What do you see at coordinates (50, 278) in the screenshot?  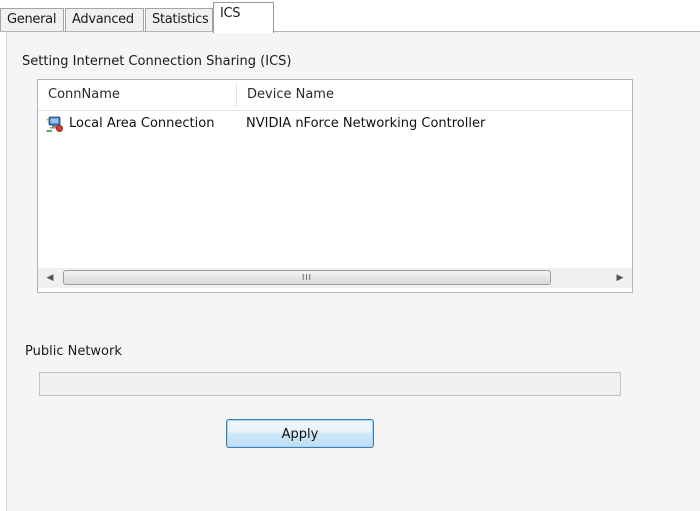 I see `scroll-left-arrow-icon: ◀` at bounding box center [50, 278].